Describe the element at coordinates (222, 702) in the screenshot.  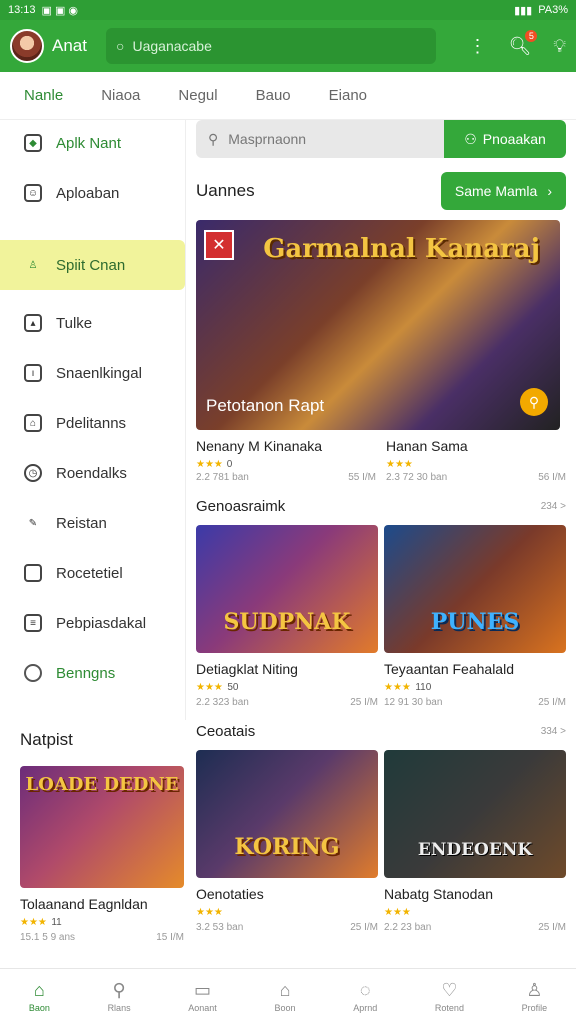
I see `downloads: 2.2 323 ban` at that location.